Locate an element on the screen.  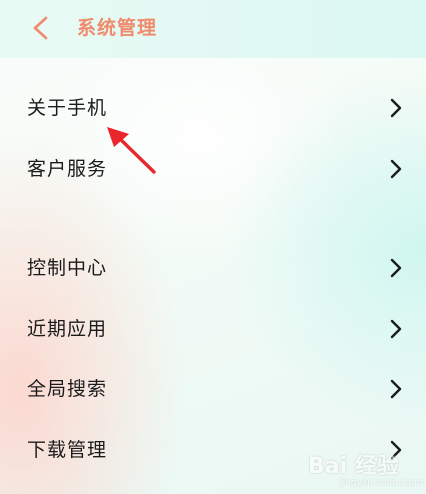
menu-item-about-phone: 关于手机 is located at coordinates (213, 109).